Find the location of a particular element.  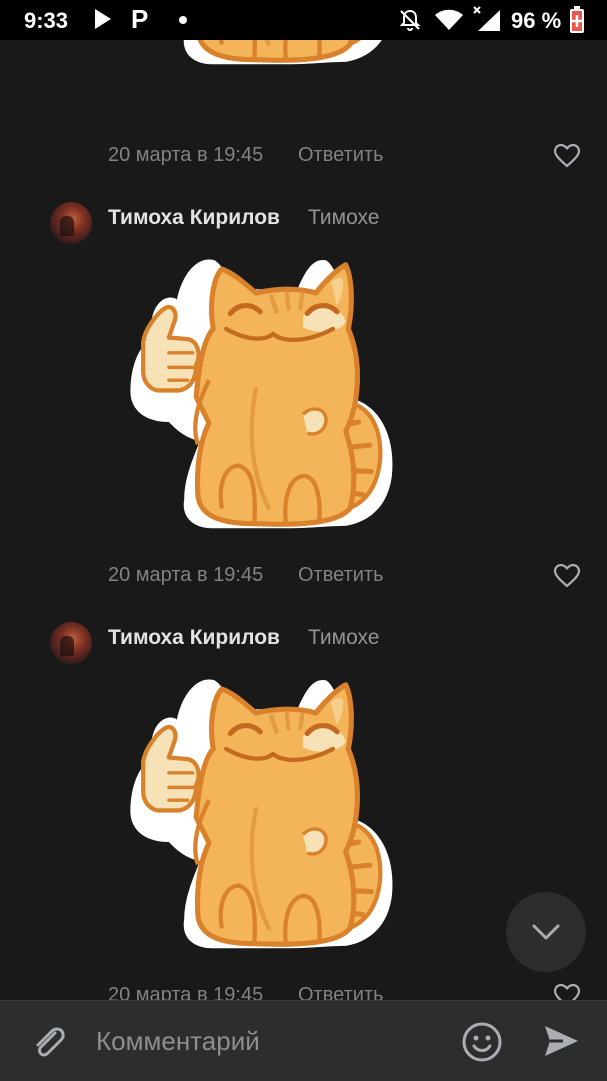

comment-composer: Комментарий is located at coordinates (303, 1040).